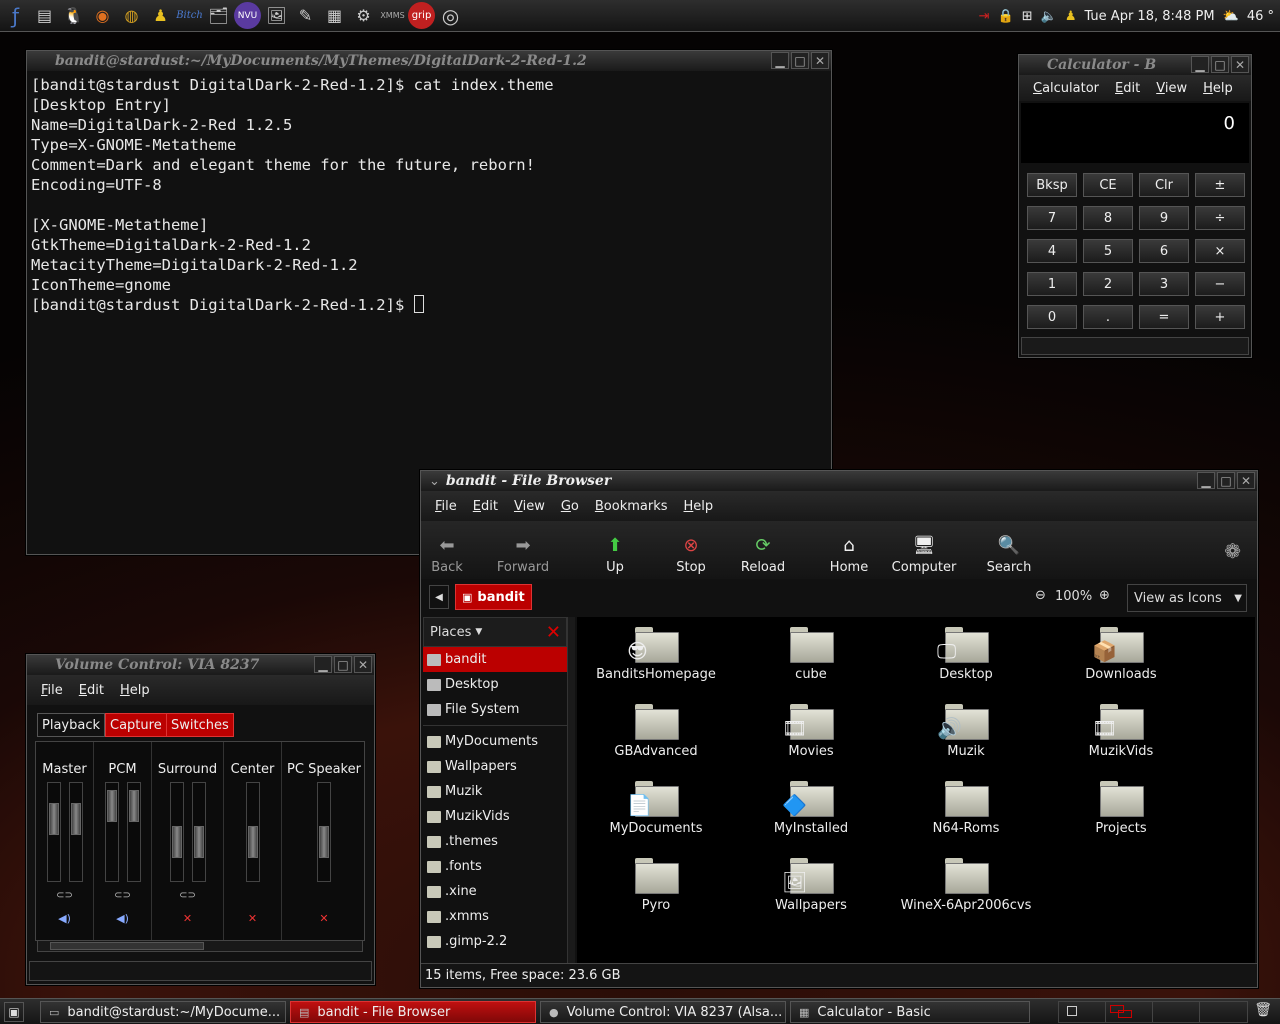  What do you see at coordinates (699, 506) in the screenshot?
I see `menu-help: Help` at bounding box center [699, 506].